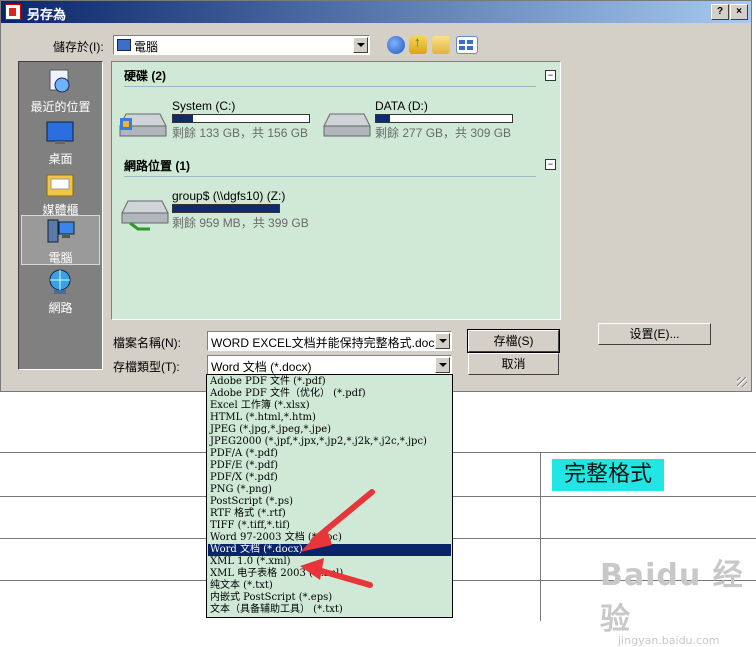 The width and height of the screenshot is (756, 647). Describe the element at coordinates (669, 640) in the screenshot. I see `watermark-url: jingyan.baidu.com` at that location.